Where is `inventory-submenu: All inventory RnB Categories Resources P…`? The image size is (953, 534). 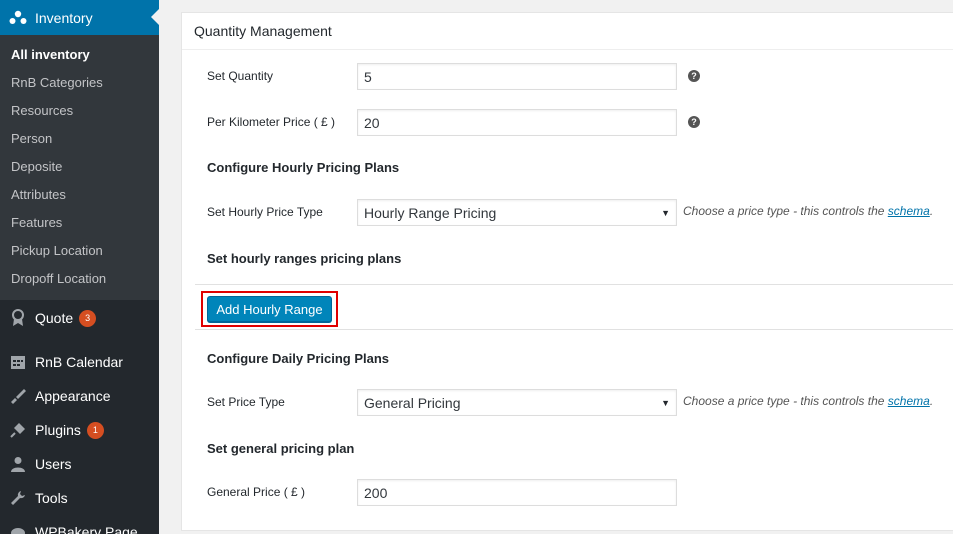 inventory-submenu: All inventory RnB Categories Resources P… is located at coordinates (79, 167).